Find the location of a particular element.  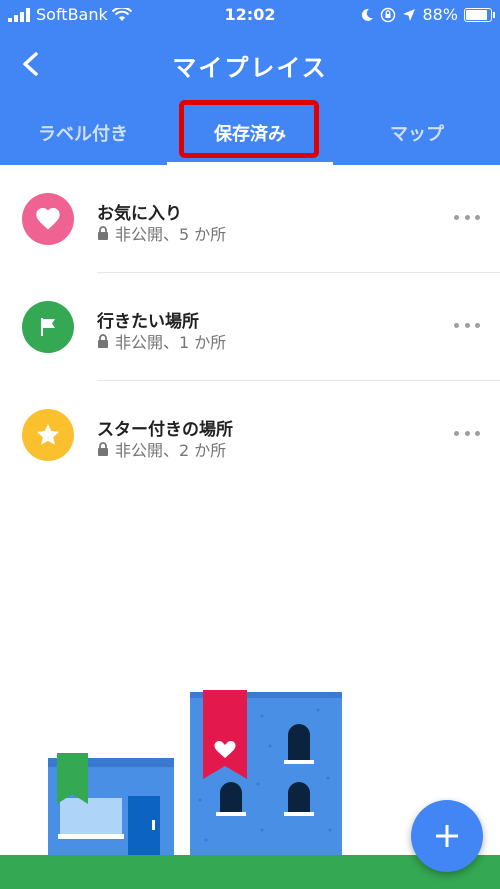

location-arrow-icon is located at coordinates (409, 14).